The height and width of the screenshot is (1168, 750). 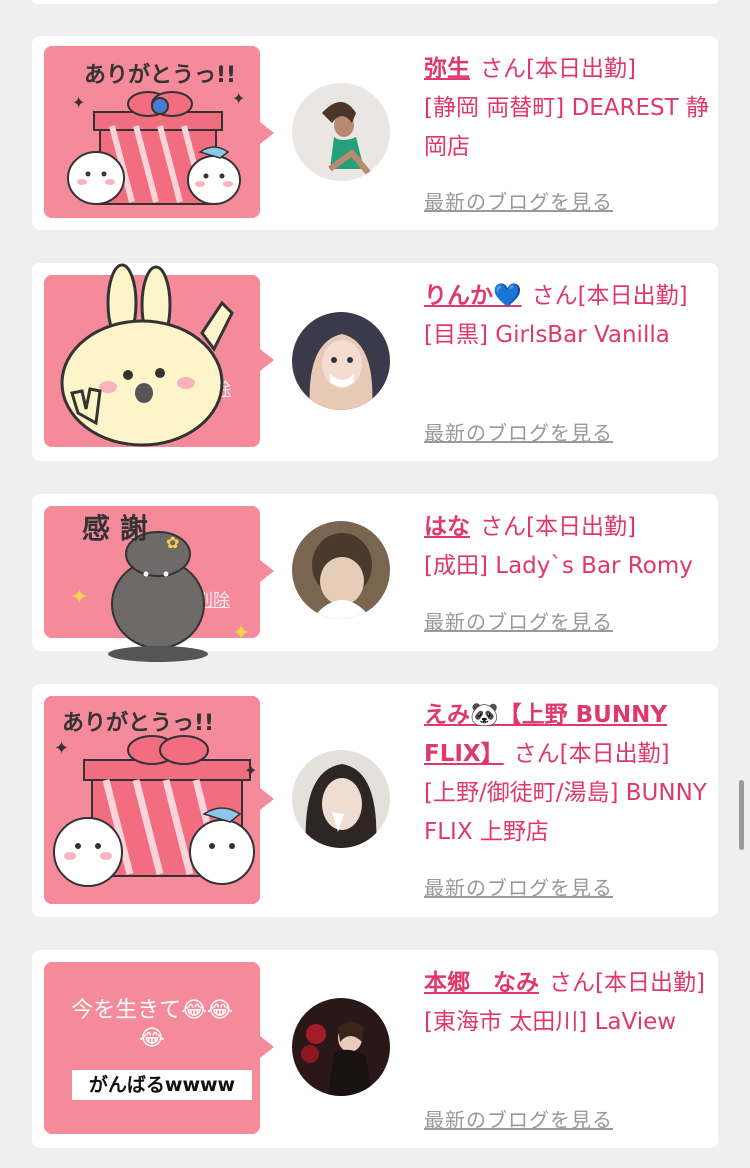 I want to click on name-link: 弥生, so click(x=447, y=69).